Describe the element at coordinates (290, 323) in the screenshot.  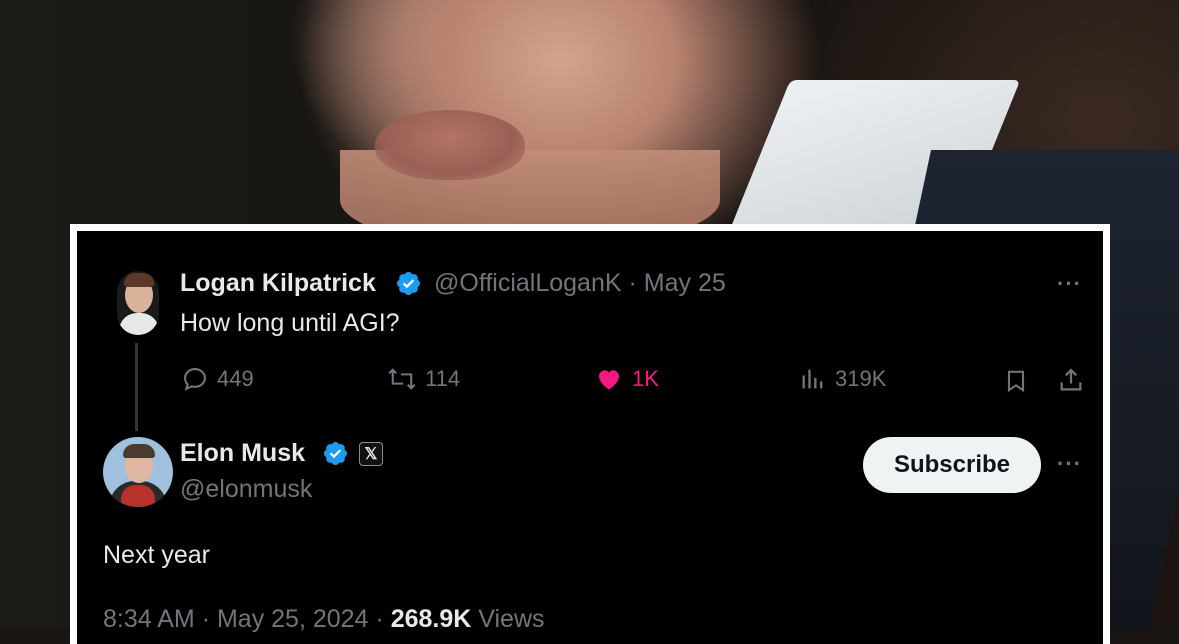
I see `tweet-text: How long until AGI?` at that location.